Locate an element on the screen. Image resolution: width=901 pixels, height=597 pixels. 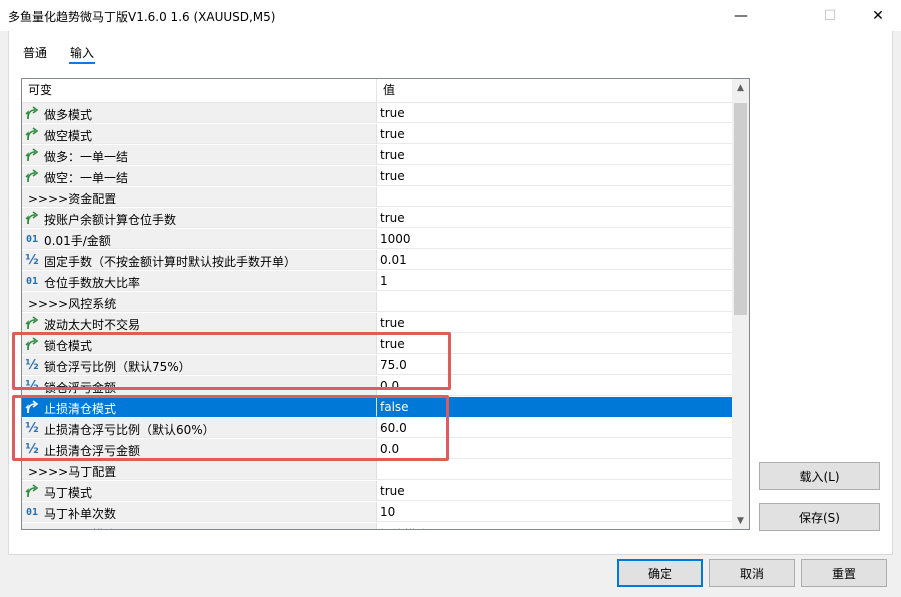
grid-row: 01 0.01手/金额 1000 is located at coordinates (377, 239).